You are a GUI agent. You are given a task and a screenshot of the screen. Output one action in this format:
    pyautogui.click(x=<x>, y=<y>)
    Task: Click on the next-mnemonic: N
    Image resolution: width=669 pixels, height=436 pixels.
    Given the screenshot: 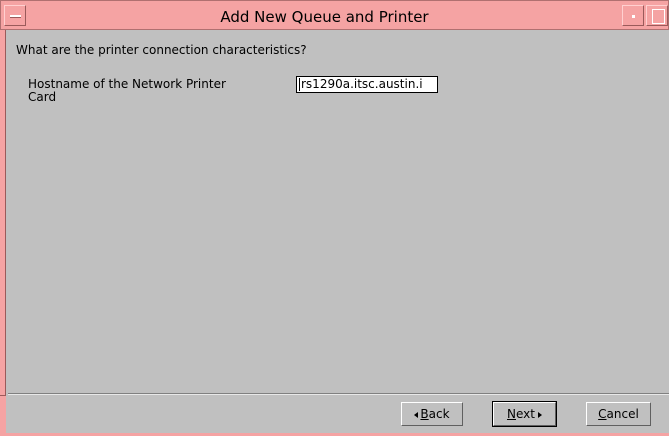 What is the action you would take?
    pyautogui.click(x=511, y=414)
    